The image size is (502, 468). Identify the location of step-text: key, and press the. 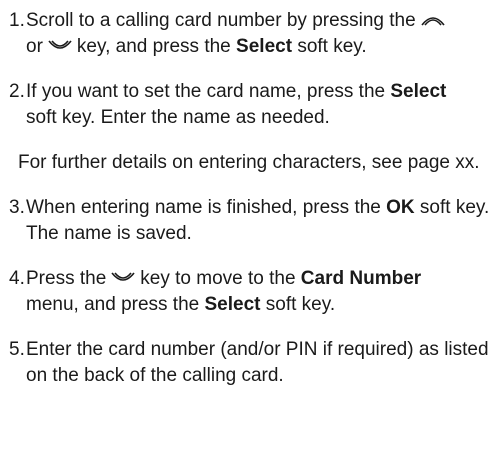
(153, 46).